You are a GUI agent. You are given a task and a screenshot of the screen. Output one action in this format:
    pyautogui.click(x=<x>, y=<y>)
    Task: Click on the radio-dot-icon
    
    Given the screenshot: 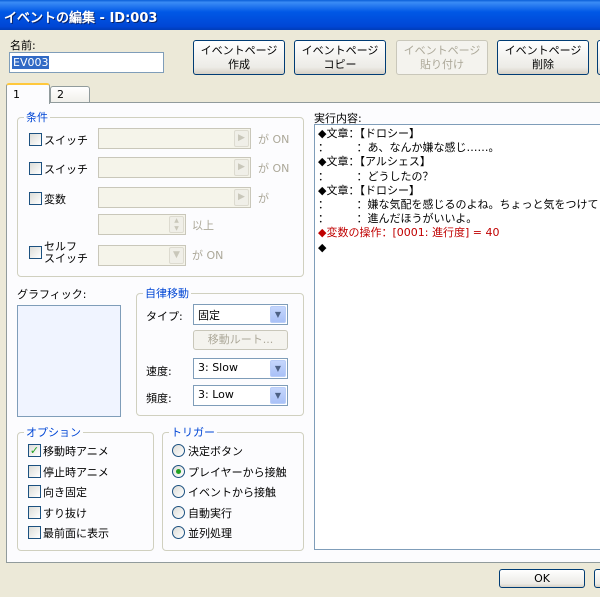 What is the action you would take?
    pyautogui.click(x=178, y=471)
    